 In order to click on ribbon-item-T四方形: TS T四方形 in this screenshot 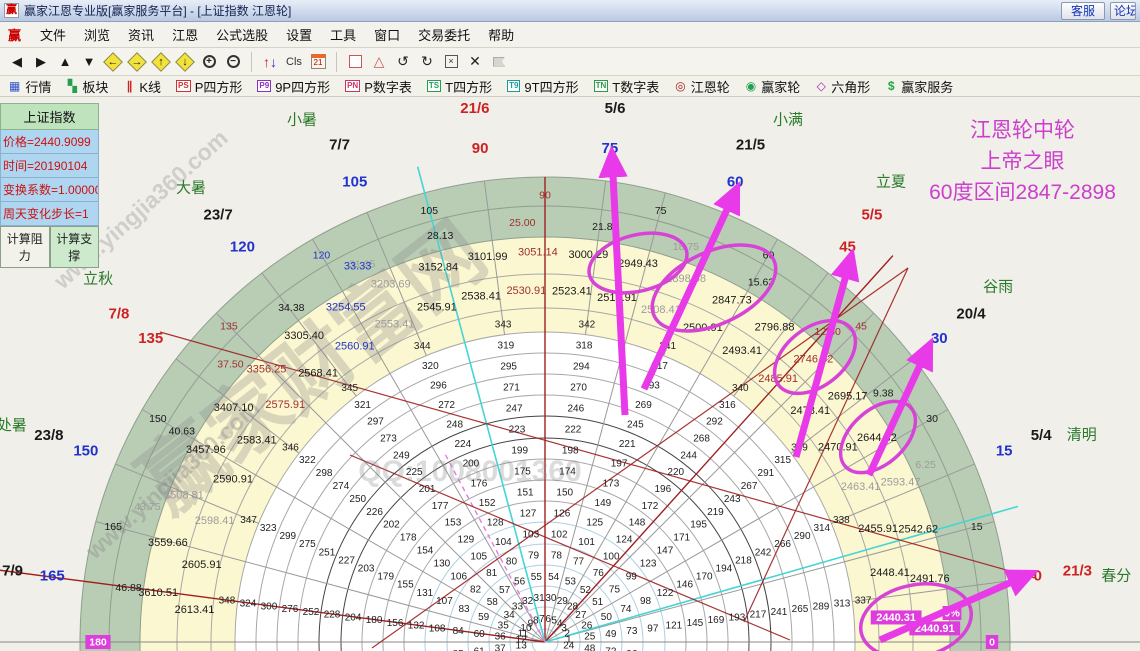, I will do `click(459, 86)`.